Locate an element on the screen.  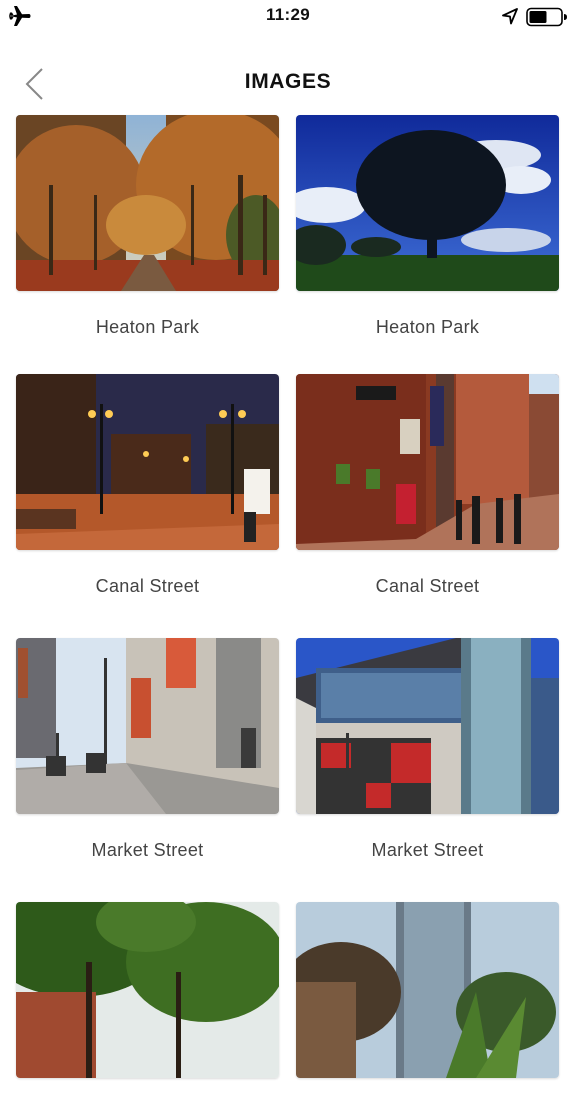
autumn-avenue-photo is located at coordinates (147, 203).